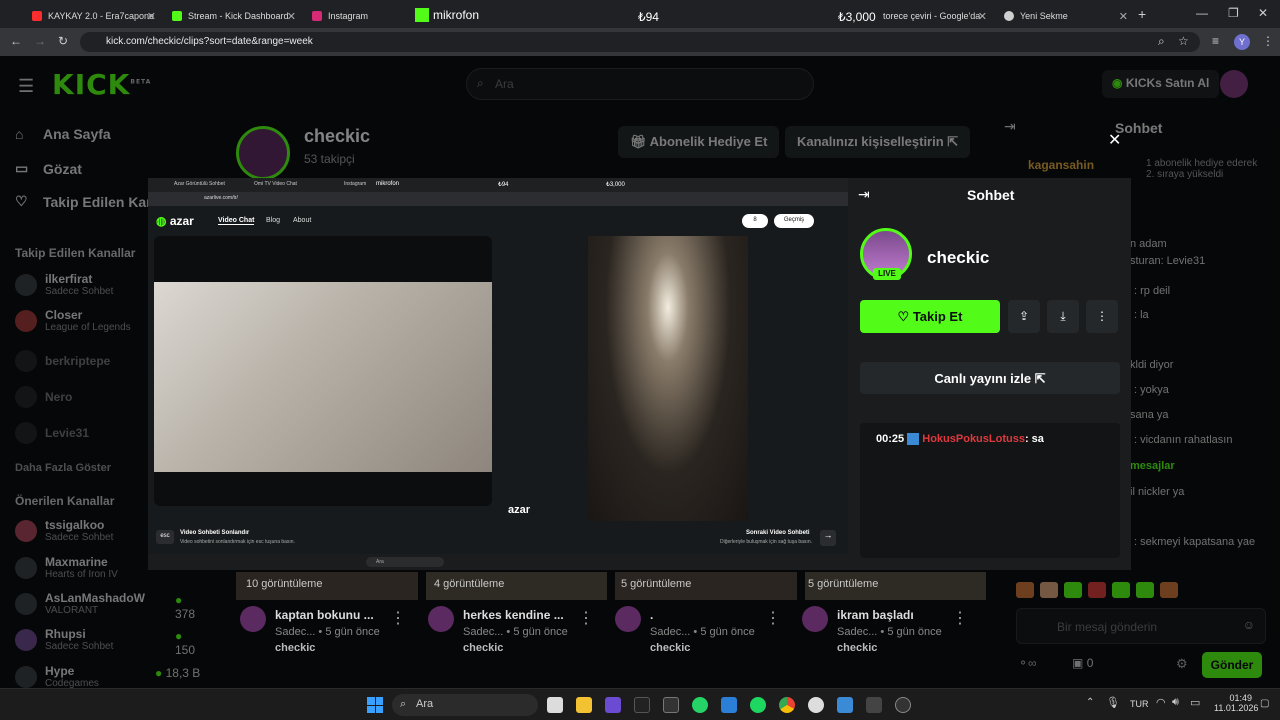 This screenshot has height=720, width=1280. I want to click on tab-instagram: Instagram, so click(359, 16).